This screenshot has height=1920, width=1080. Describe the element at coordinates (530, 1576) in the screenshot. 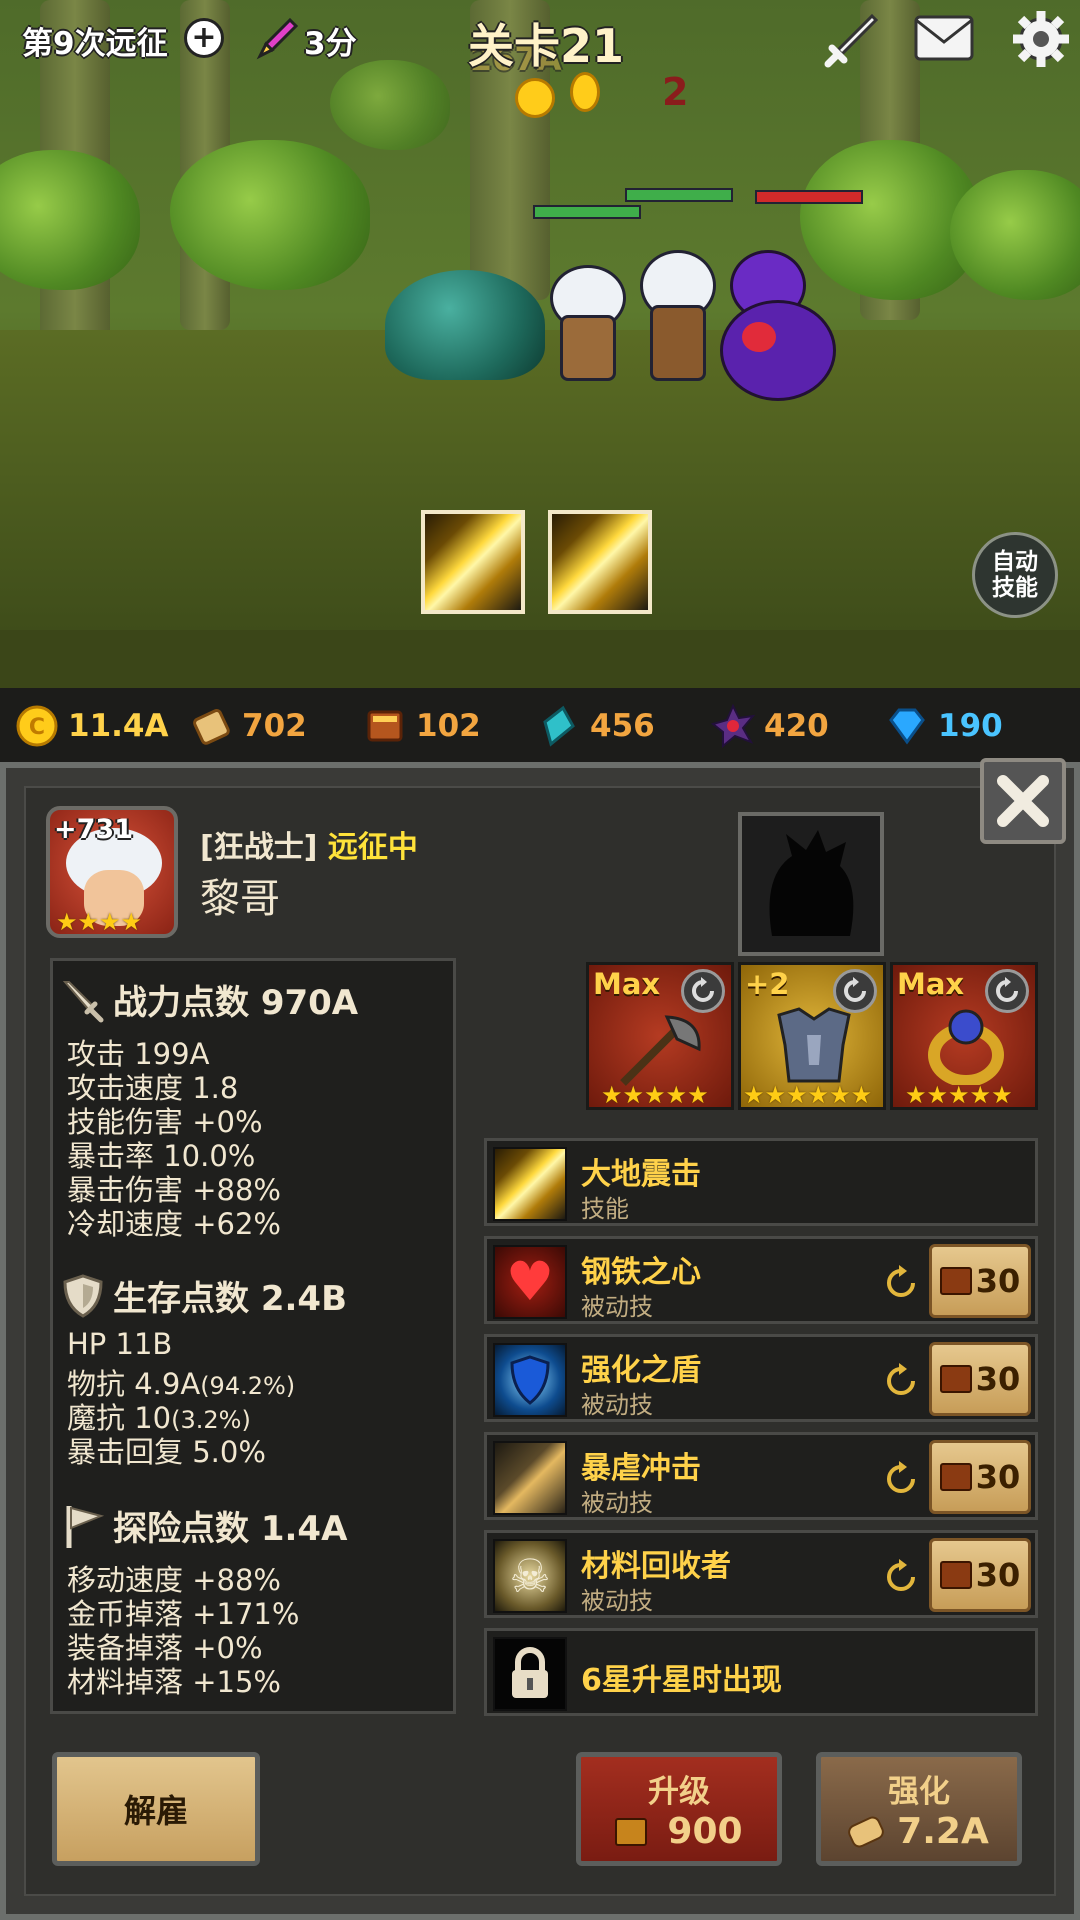

I see `skull-icon: ☠` at that location.